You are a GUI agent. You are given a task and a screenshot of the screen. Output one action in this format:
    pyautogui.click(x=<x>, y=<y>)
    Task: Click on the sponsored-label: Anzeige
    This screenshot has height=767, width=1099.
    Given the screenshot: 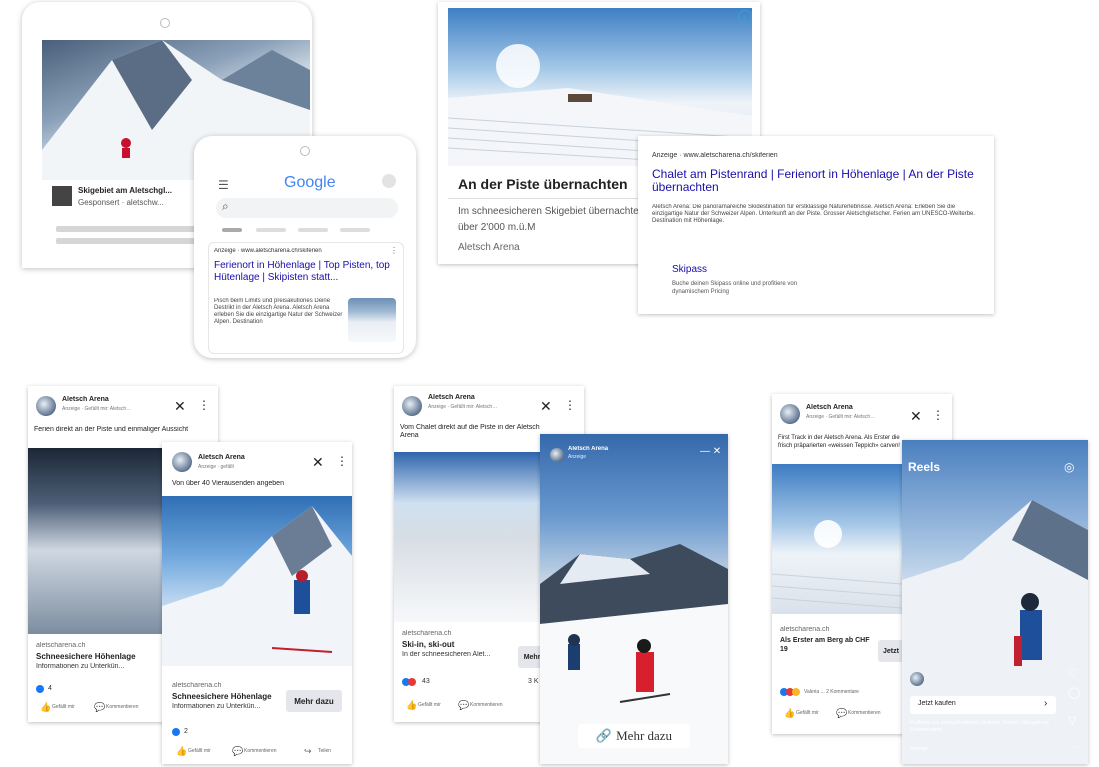 What is the action you would take?
    pyautogui.click(x=919, y=749)
    